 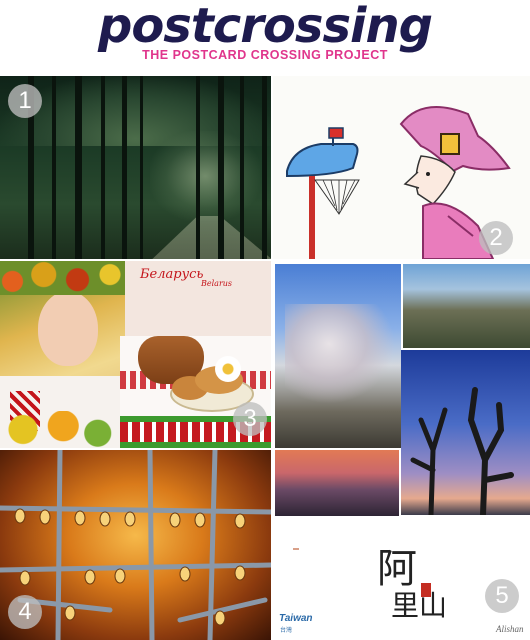 What do you see at coordinates (68, 328) in the screenshot?
I see `girl-face` at bounding box center [68, 328].